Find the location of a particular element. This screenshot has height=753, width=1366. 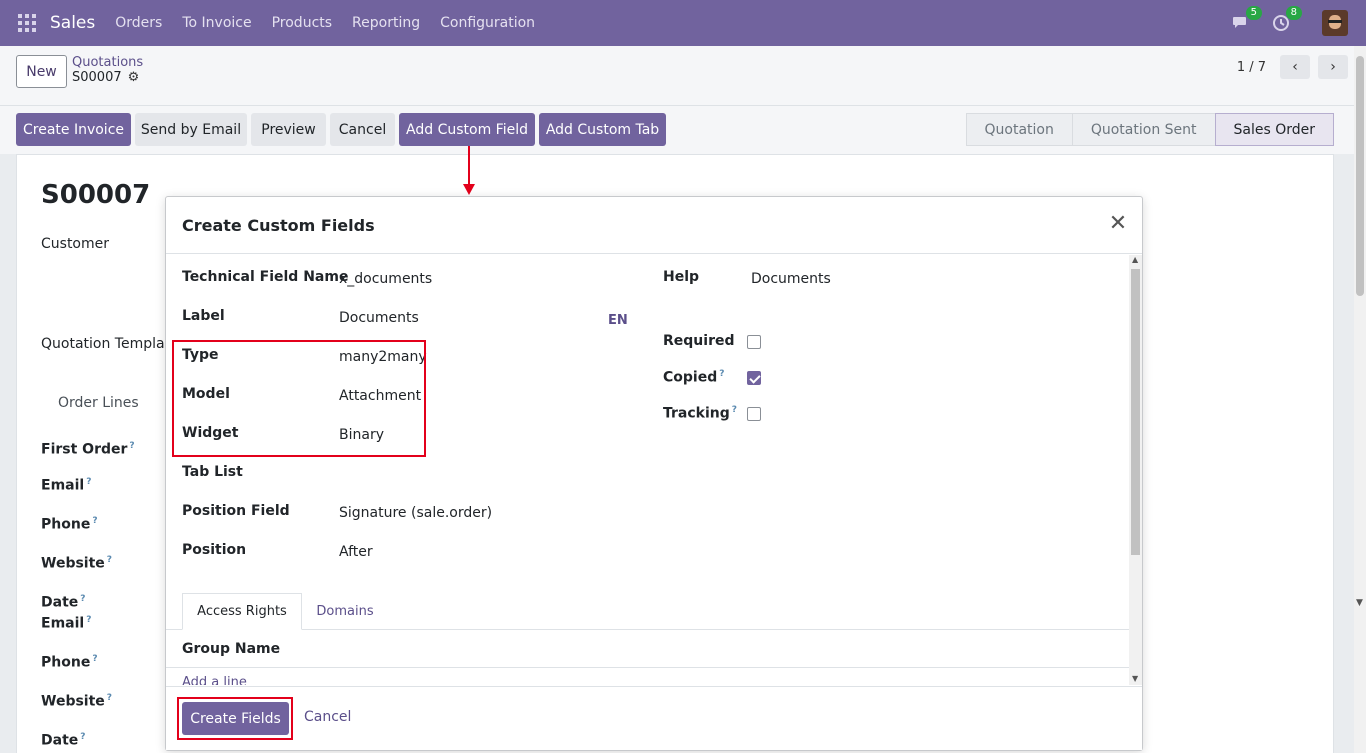

field-email-2-label: Email is located at coordinates (63, 623).